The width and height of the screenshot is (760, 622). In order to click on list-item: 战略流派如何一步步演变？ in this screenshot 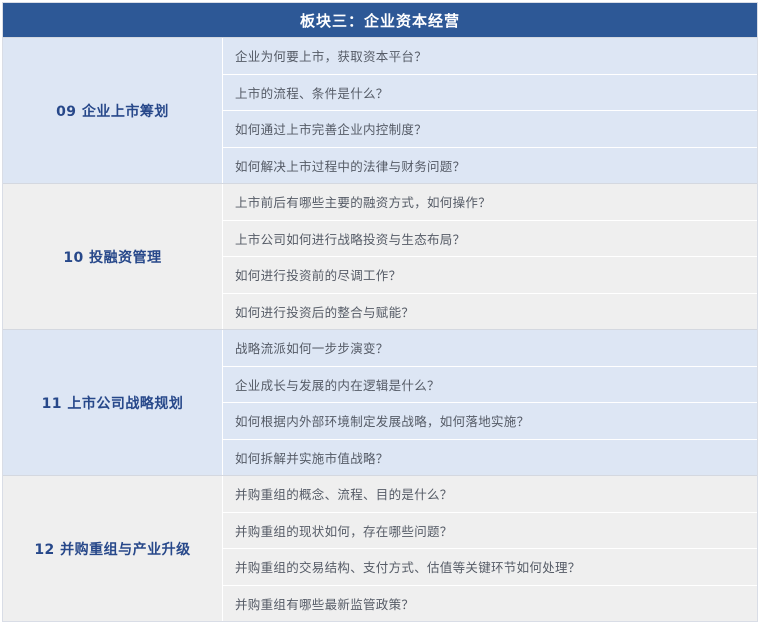, I will do `click(312, 349)`.